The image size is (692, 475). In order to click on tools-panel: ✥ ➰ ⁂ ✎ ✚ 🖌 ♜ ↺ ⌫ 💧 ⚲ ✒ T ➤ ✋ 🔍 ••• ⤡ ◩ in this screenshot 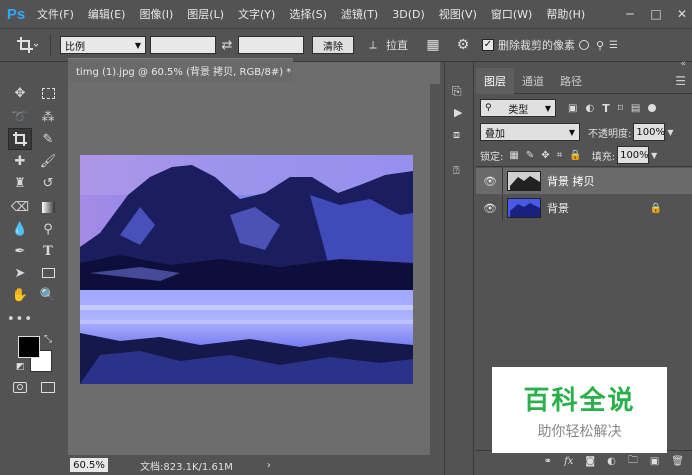, I will do `click(37, 268)`.